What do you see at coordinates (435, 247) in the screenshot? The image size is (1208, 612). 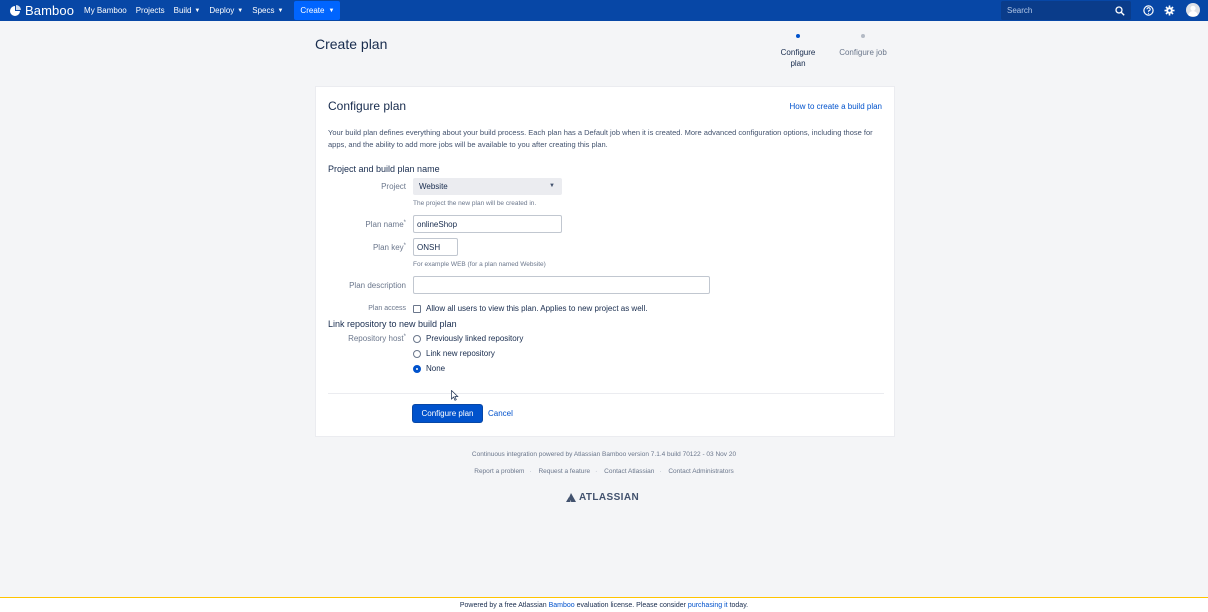 I see `plan-key-input` at bounding box center [435, 247].